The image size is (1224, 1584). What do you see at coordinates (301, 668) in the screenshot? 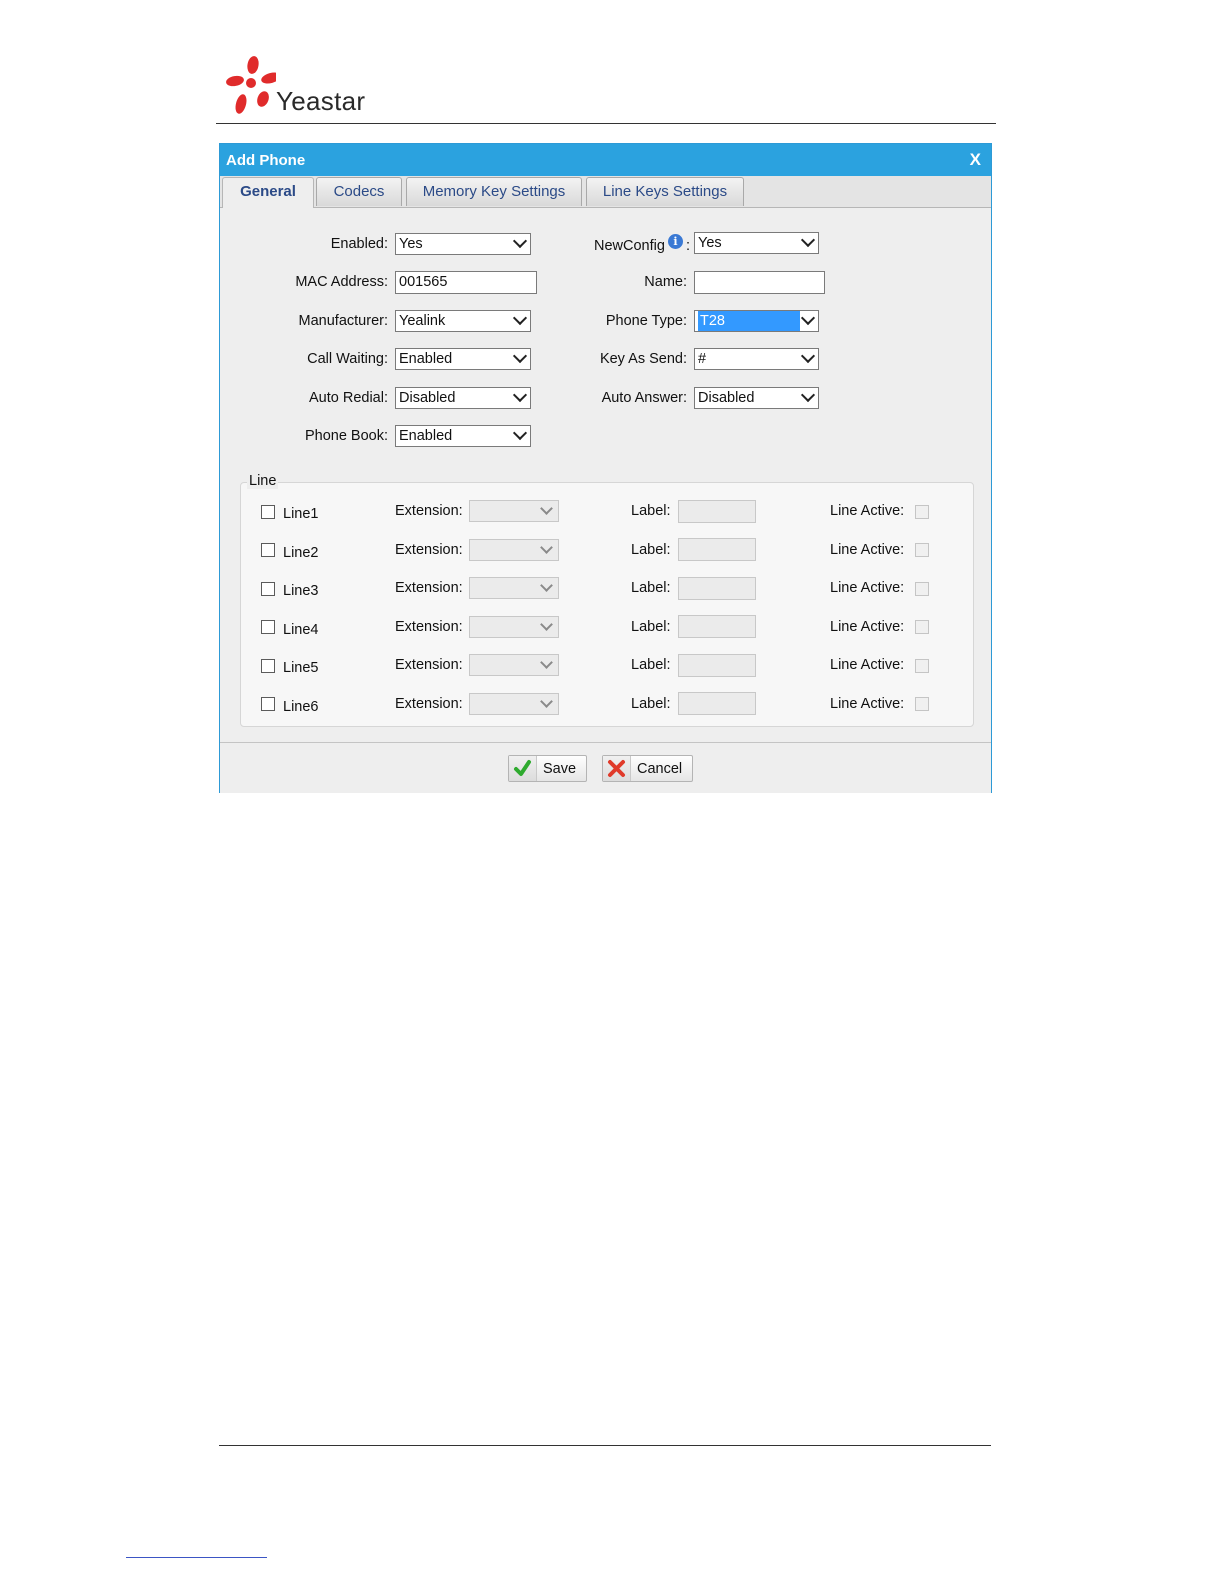
I see `line5-label: Line5` at bounding box center [301, 668].